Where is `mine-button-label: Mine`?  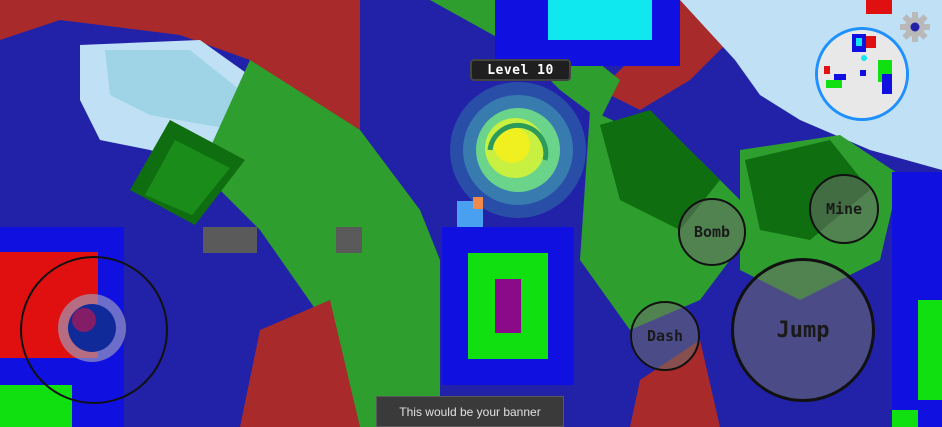
mine-button-label: Mine is located at coordinates (844, 209).